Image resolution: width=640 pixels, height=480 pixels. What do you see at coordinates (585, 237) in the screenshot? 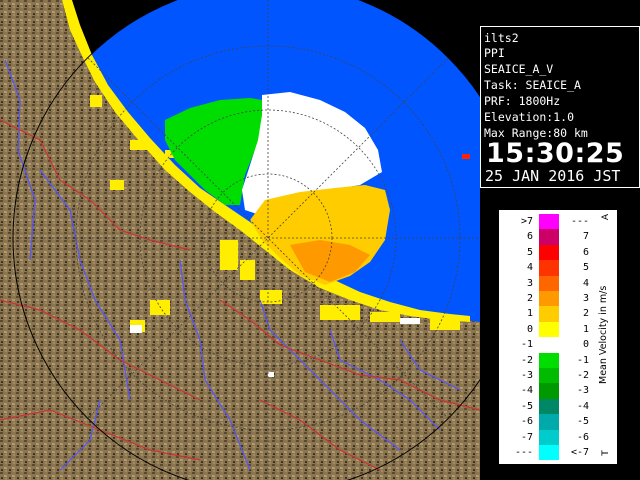
I see `legend-high-label: 7` at bounding box center [585, 237].